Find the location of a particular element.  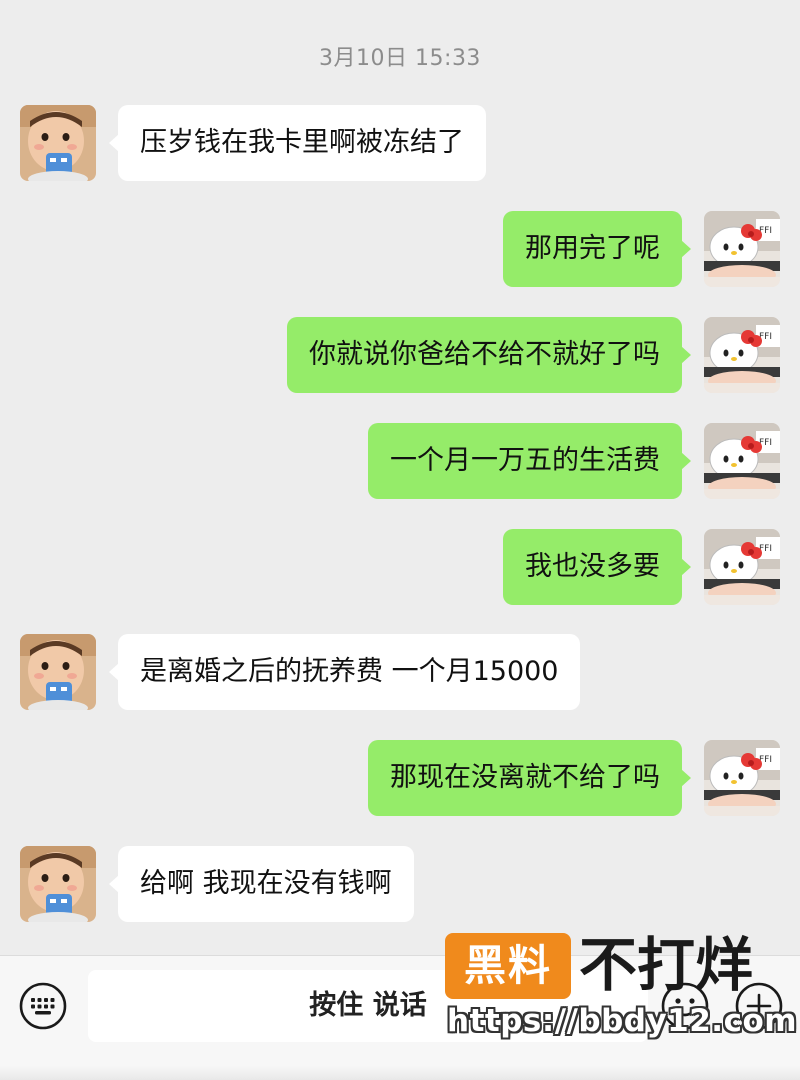

chat-timestamp: 3月10日 15:33 is located at coordinates (400, 58).